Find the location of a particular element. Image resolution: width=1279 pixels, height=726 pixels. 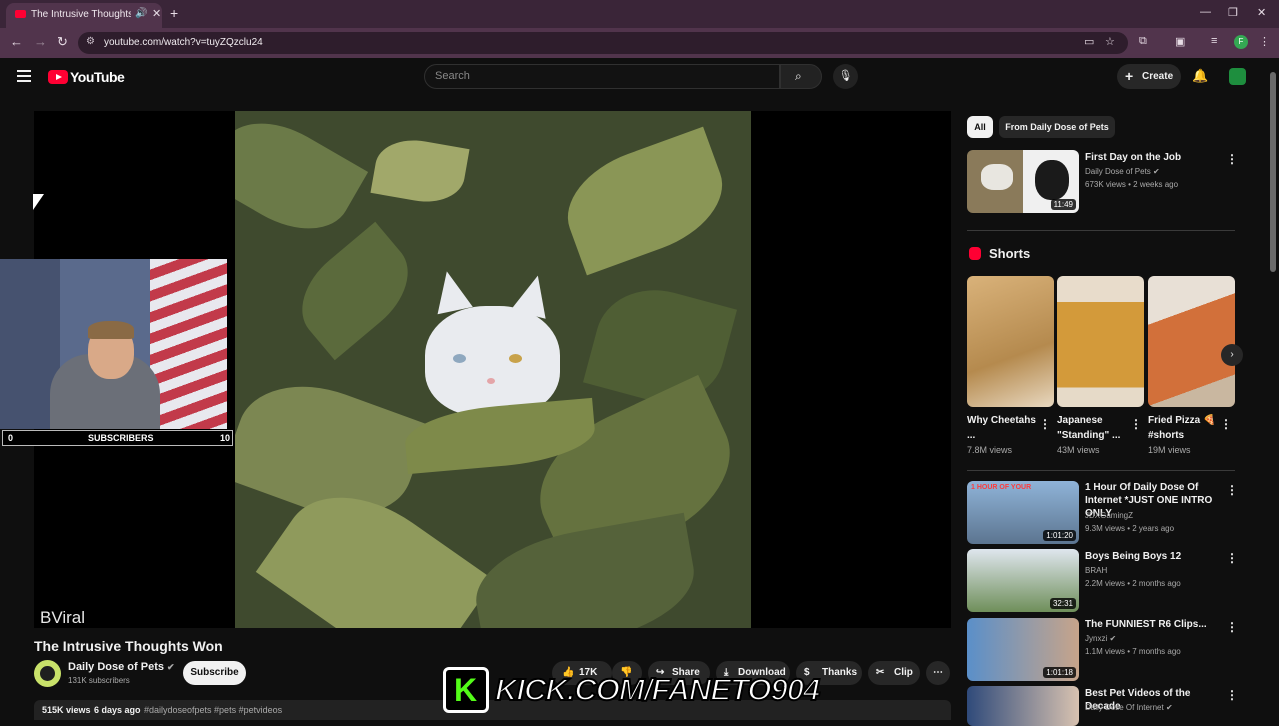

video-thumbnail is located at coordinates (1023, 706).